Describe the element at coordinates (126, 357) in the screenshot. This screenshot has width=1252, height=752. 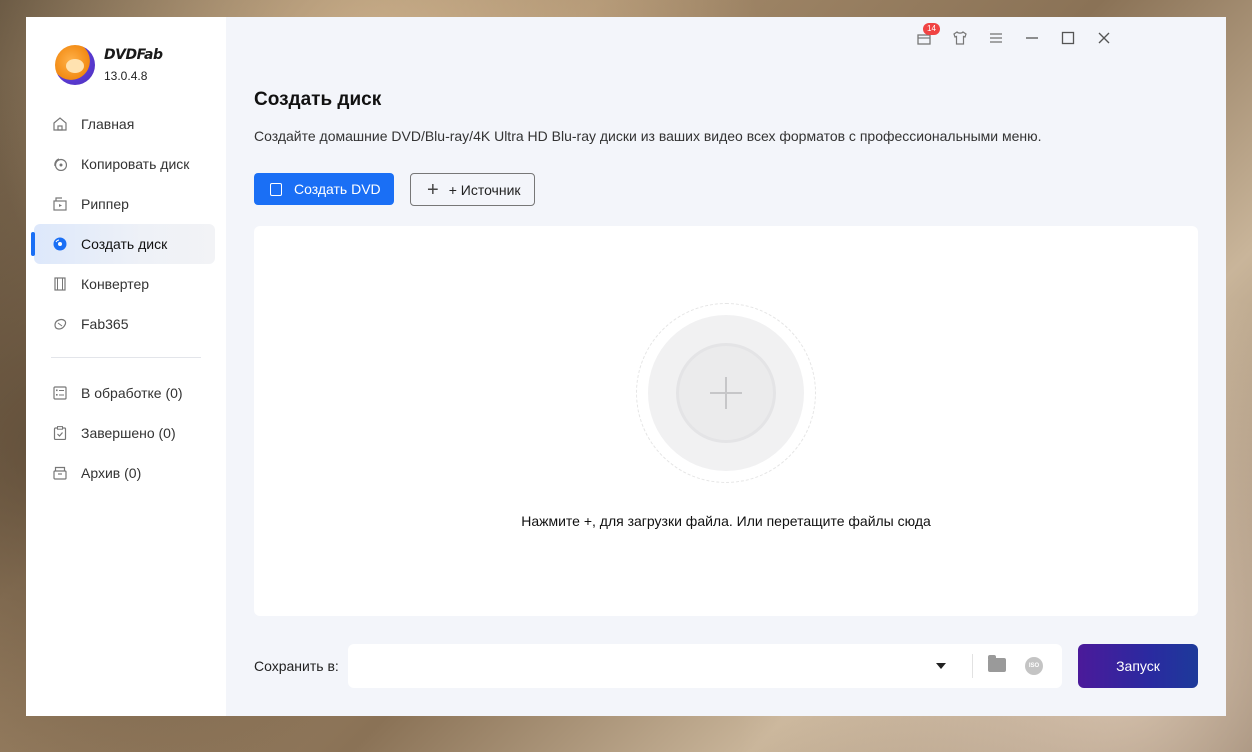
I see `sidebar-divider` at that location.